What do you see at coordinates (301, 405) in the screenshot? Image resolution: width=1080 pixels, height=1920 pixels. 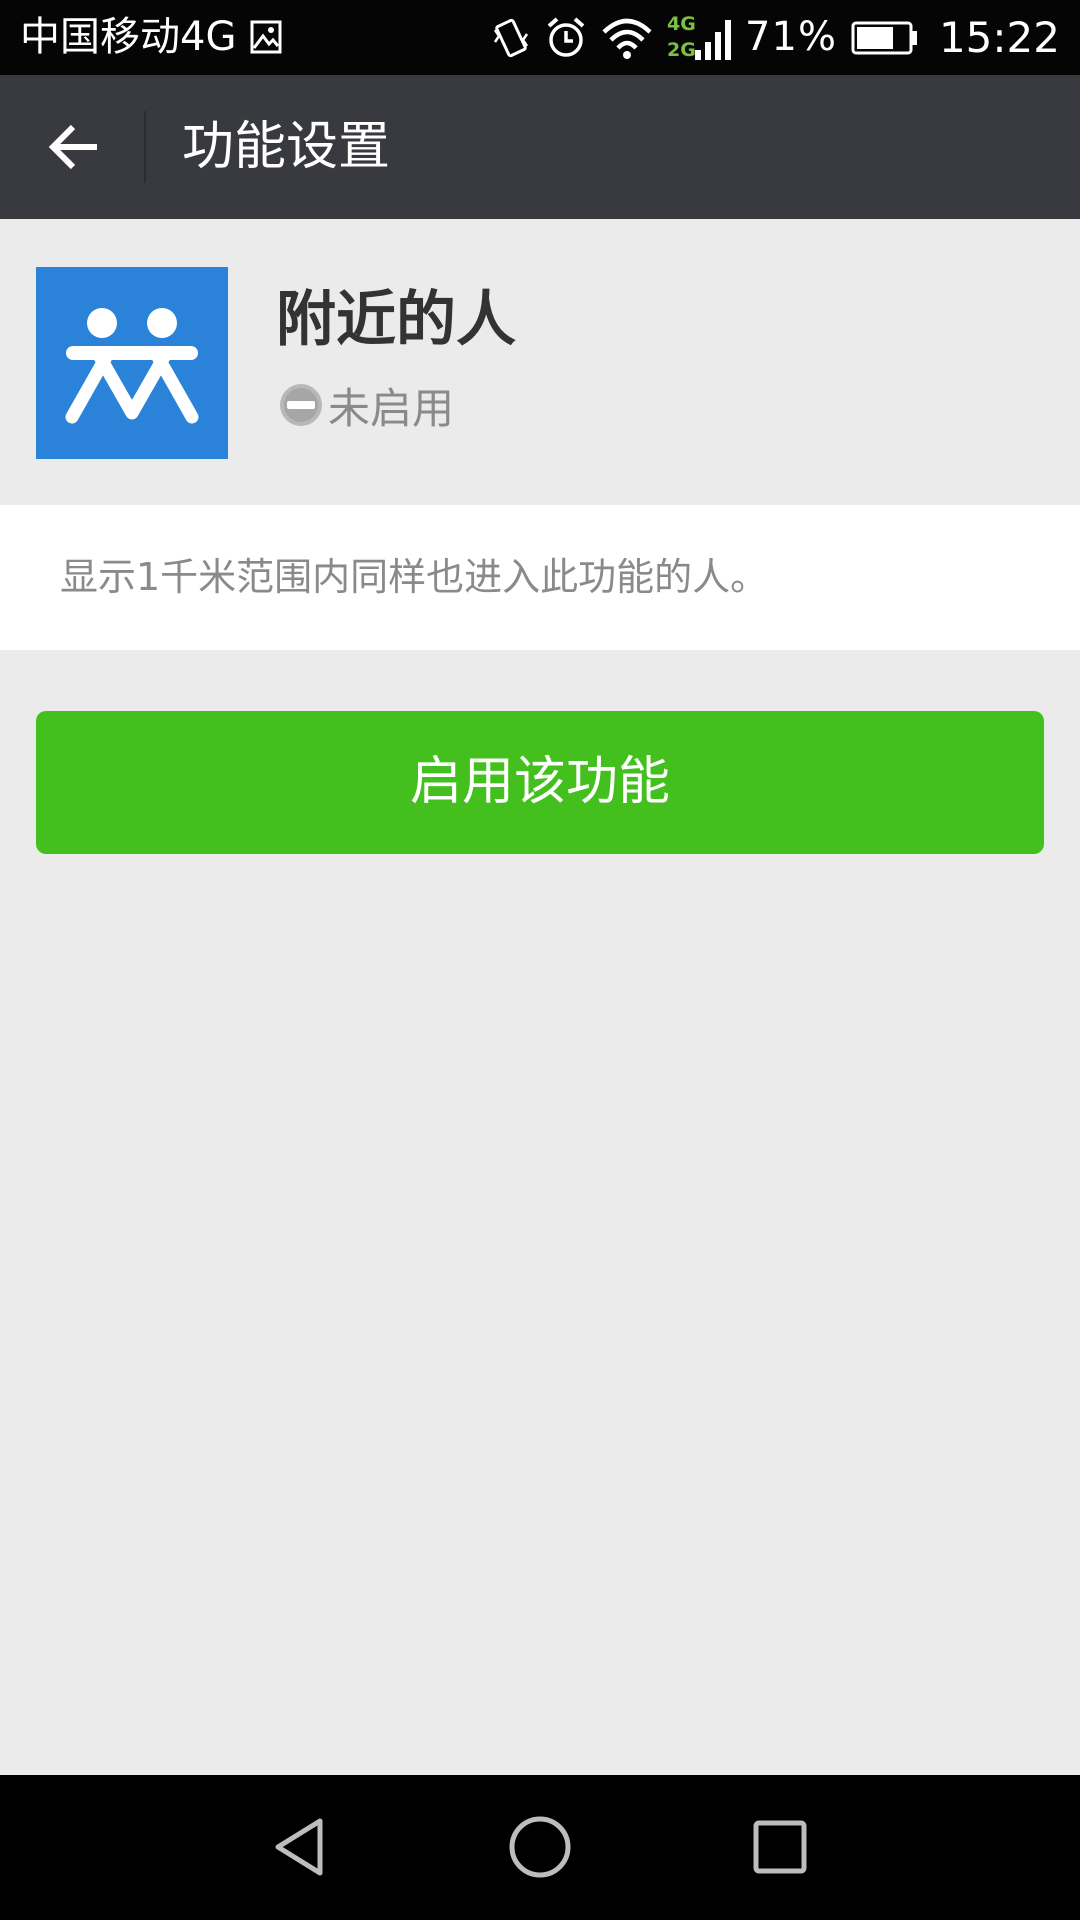 I see `minus-circle-icon` at bounding box center [301, 405].